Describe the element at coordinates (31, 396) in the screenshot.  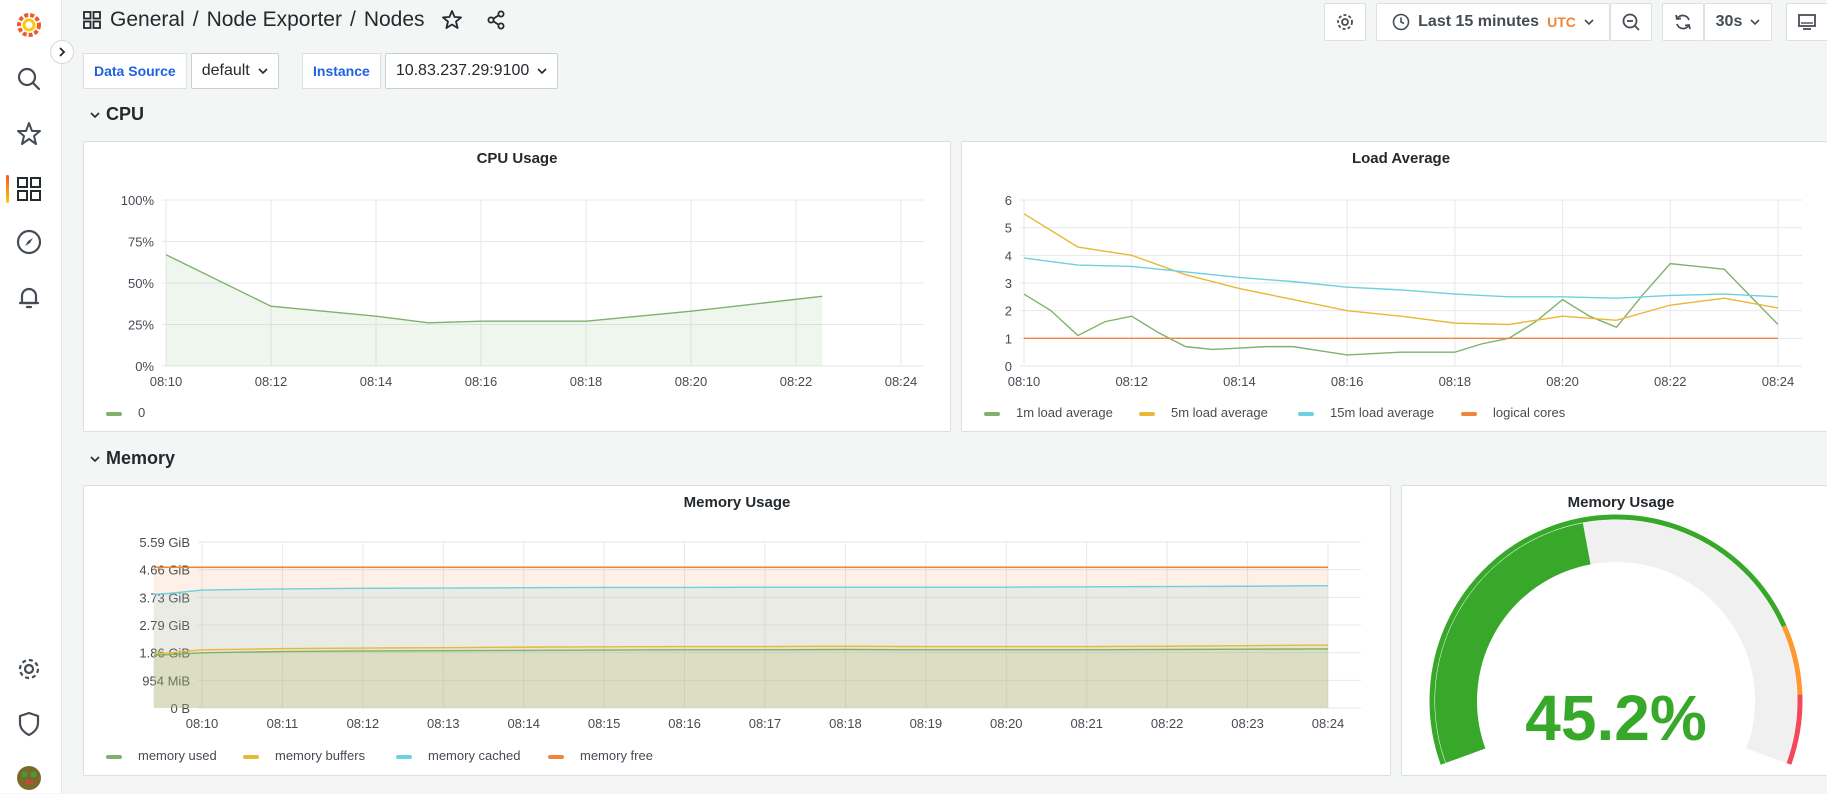
I see `sidebar` at that location.